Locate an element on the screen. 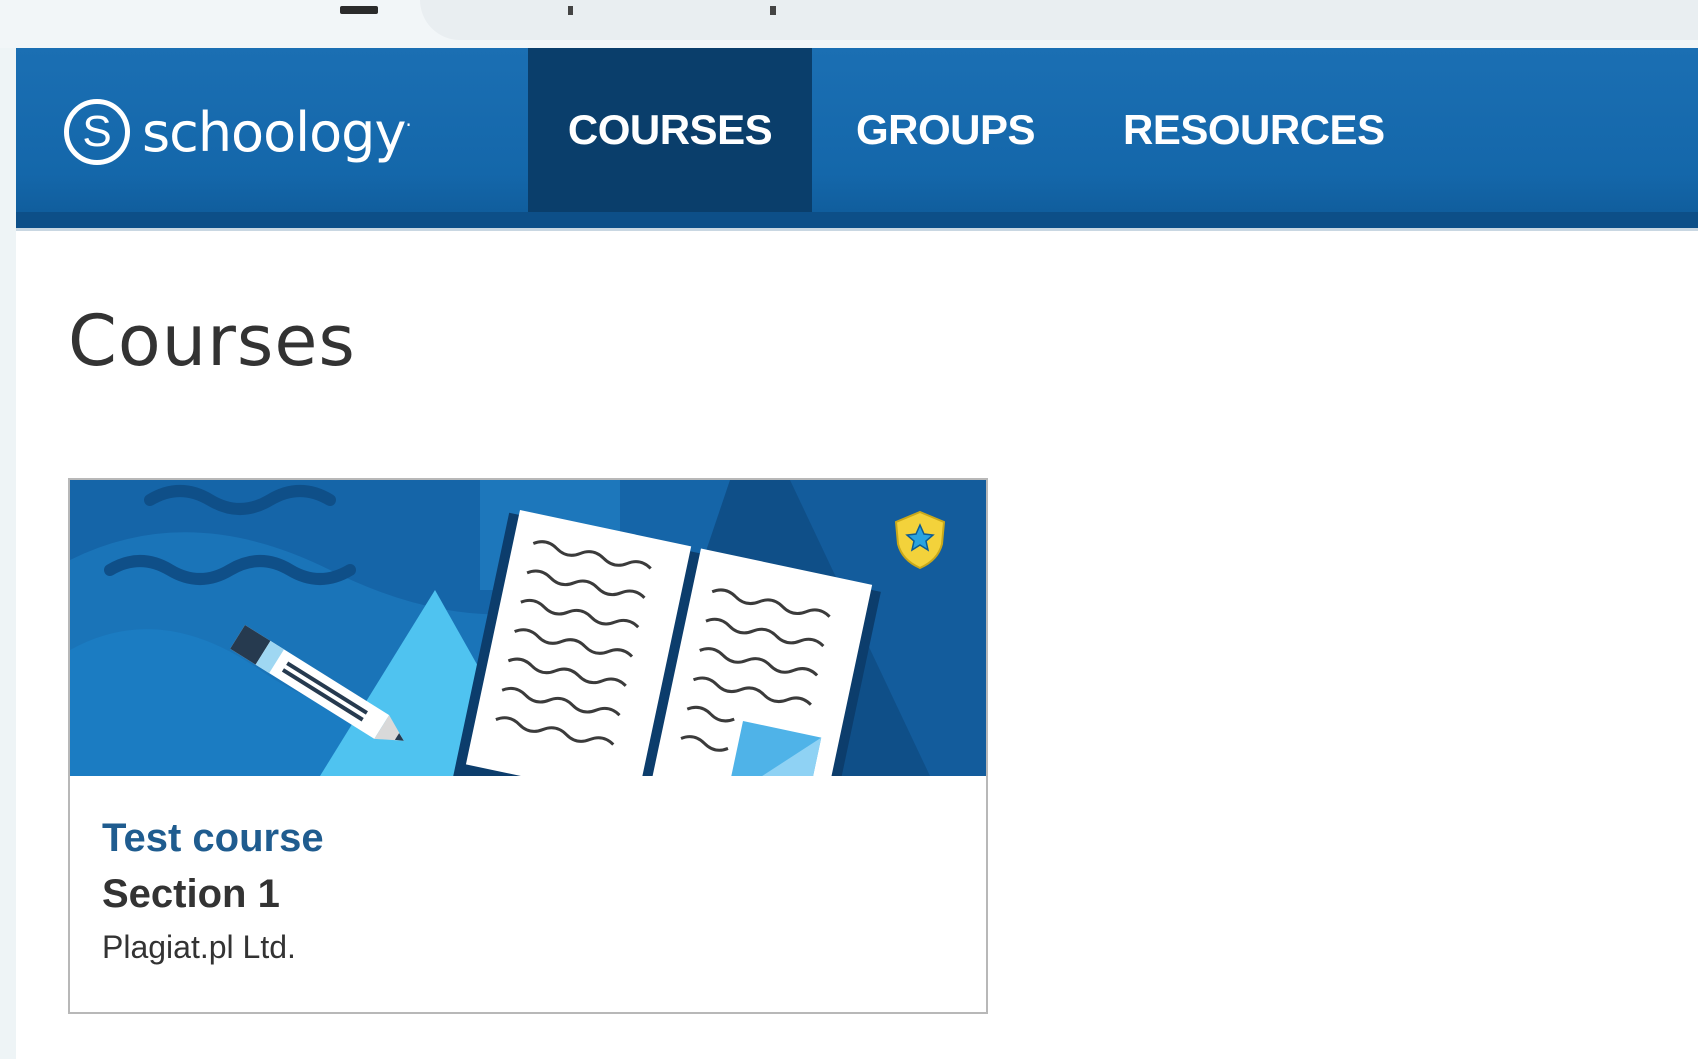 Image resolution: width=1698 pixels, height=1059 pixels. course-section: Section 1 is located at coordinates (191, 894).